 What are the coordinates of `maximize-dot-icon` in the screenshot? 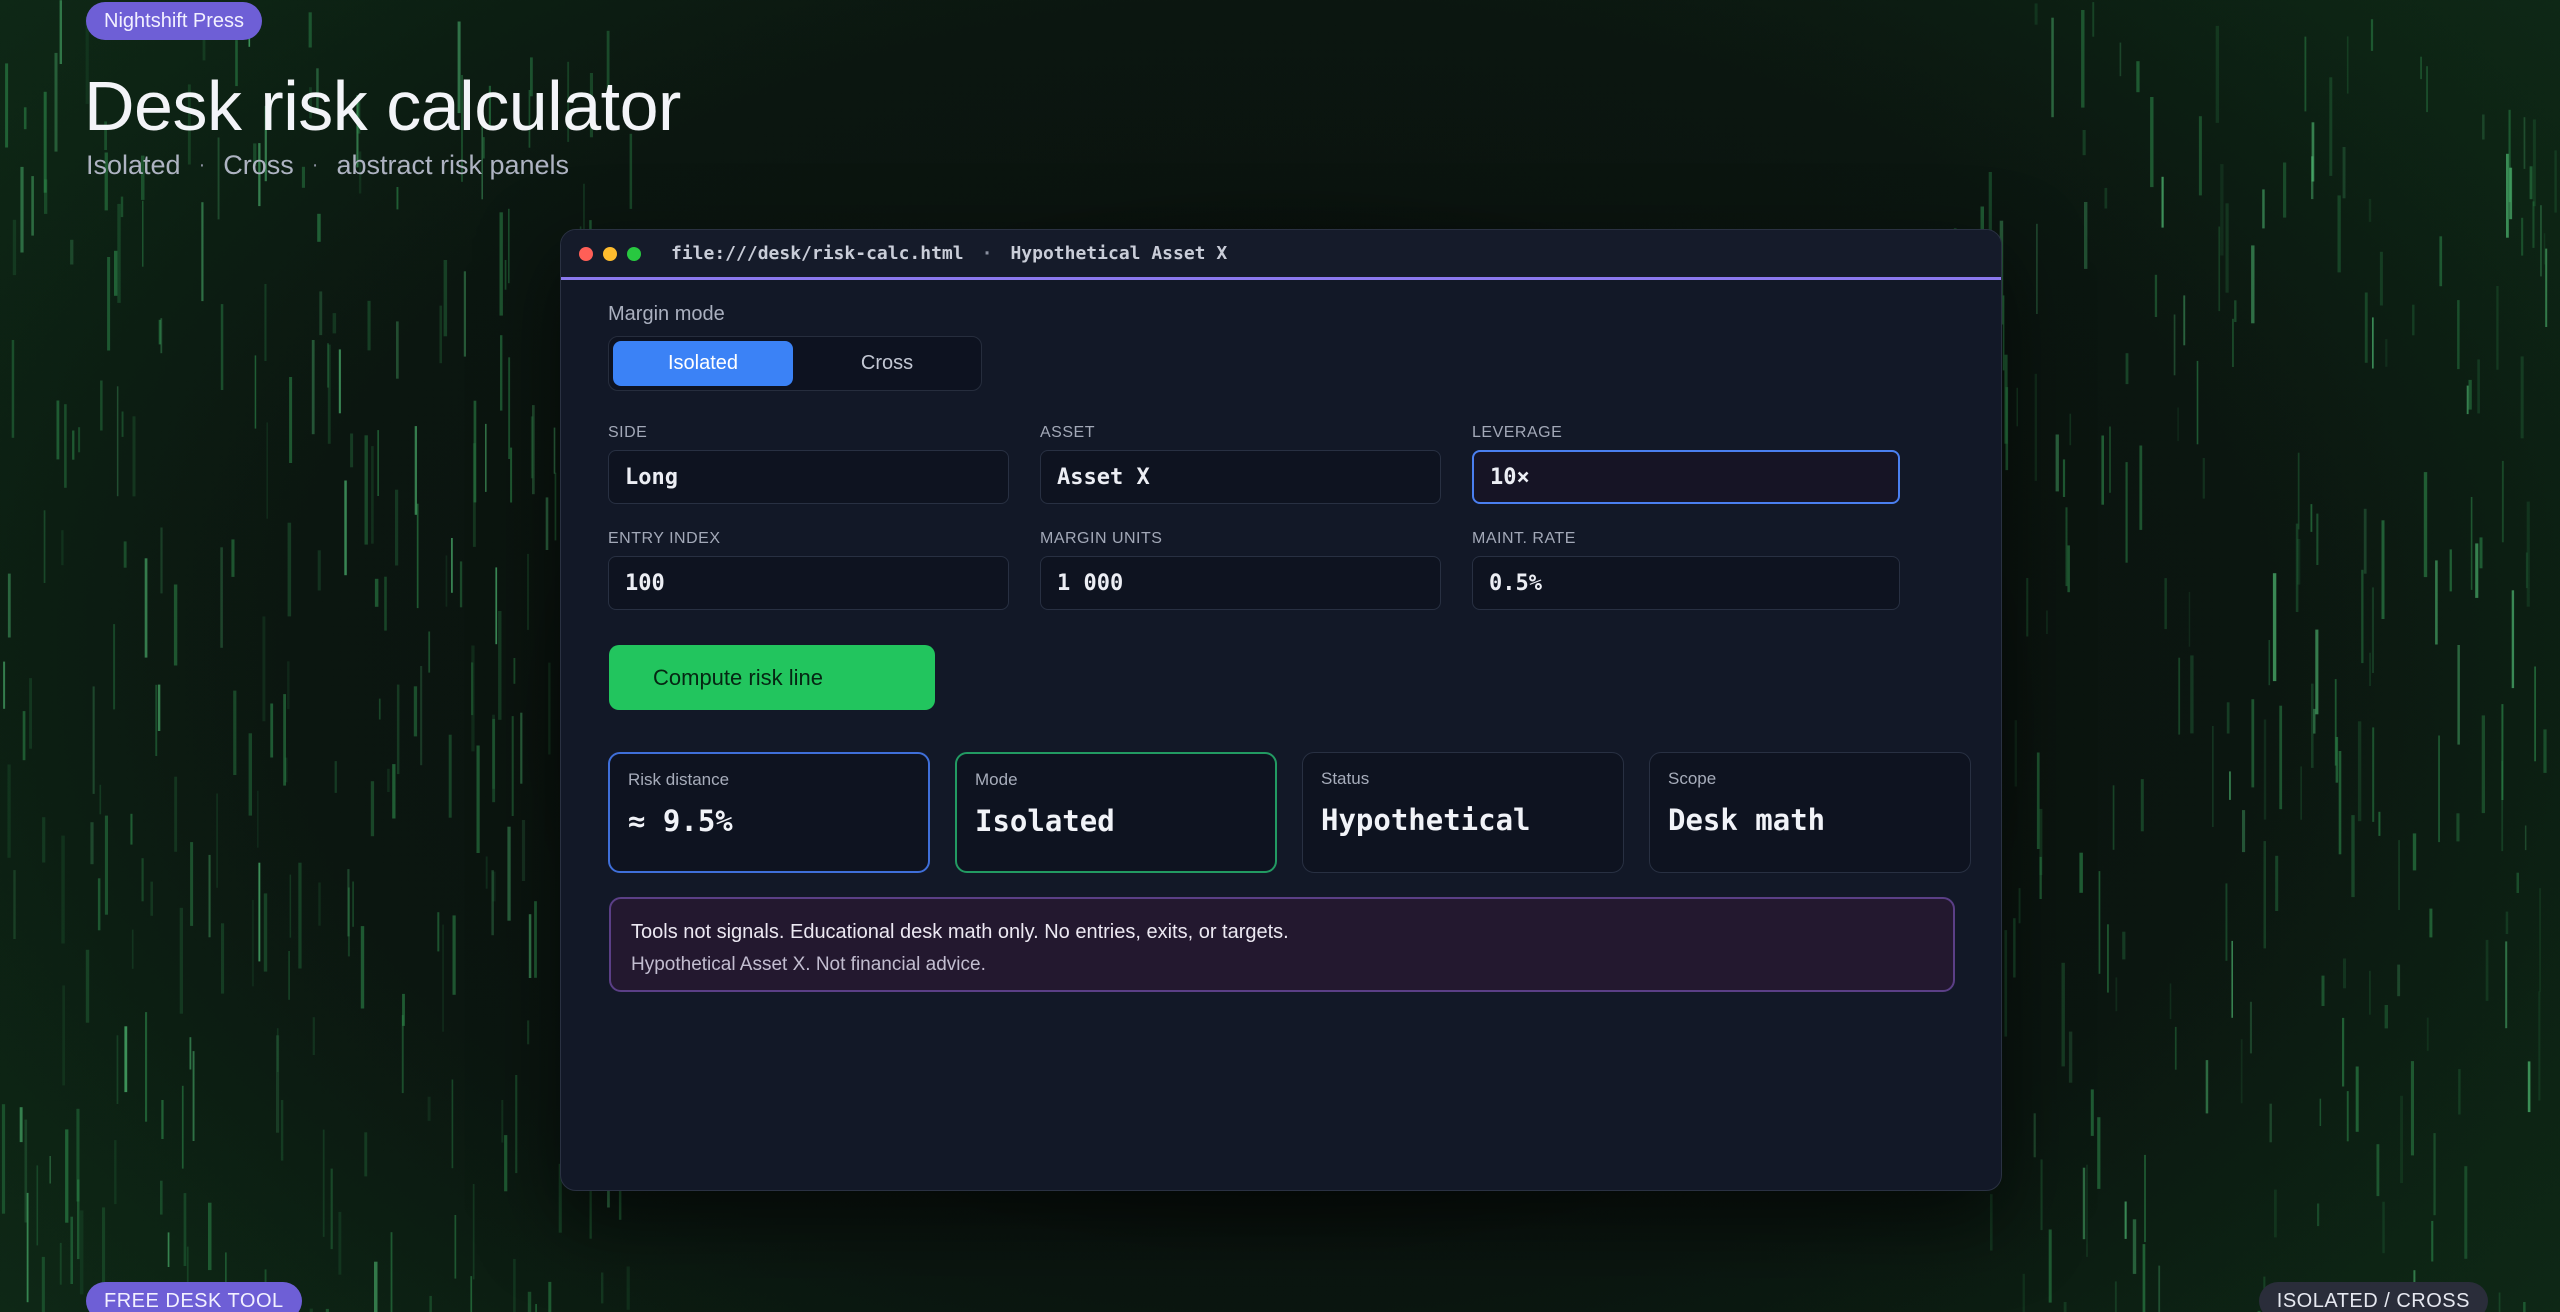 It's located at (634, 253).